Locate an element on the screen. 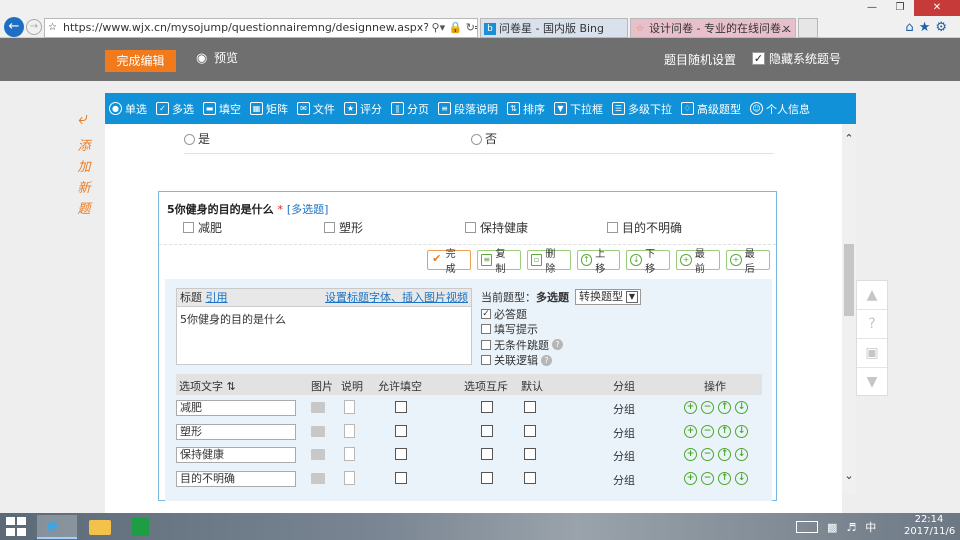 The image size is (960, 540). option-preview: 保持健康 is located at coordinates (496, 227).